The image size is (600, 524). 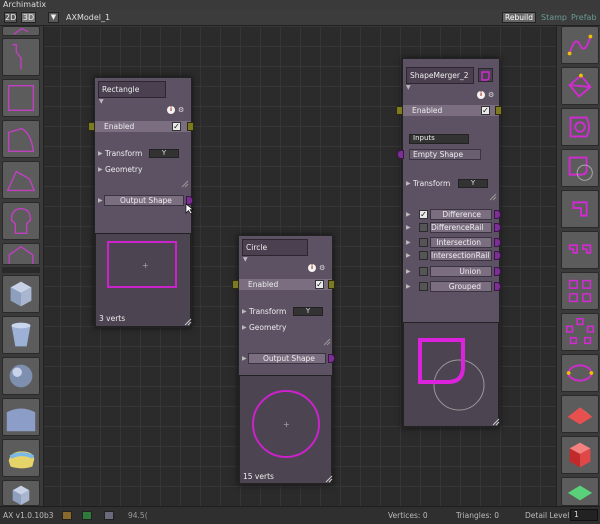 I want to click on red-plane-tool-icon, so click(x=580, y=414).